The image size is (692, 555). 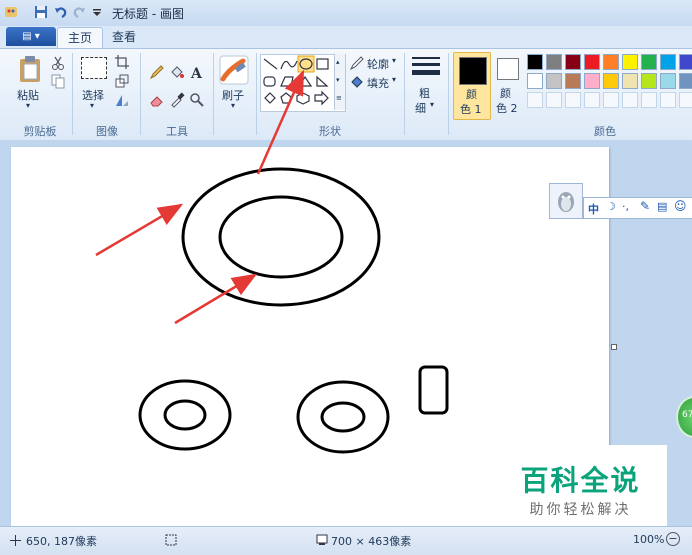 I want to click on shapes-gallery-icons, so click(x=303, y=83).